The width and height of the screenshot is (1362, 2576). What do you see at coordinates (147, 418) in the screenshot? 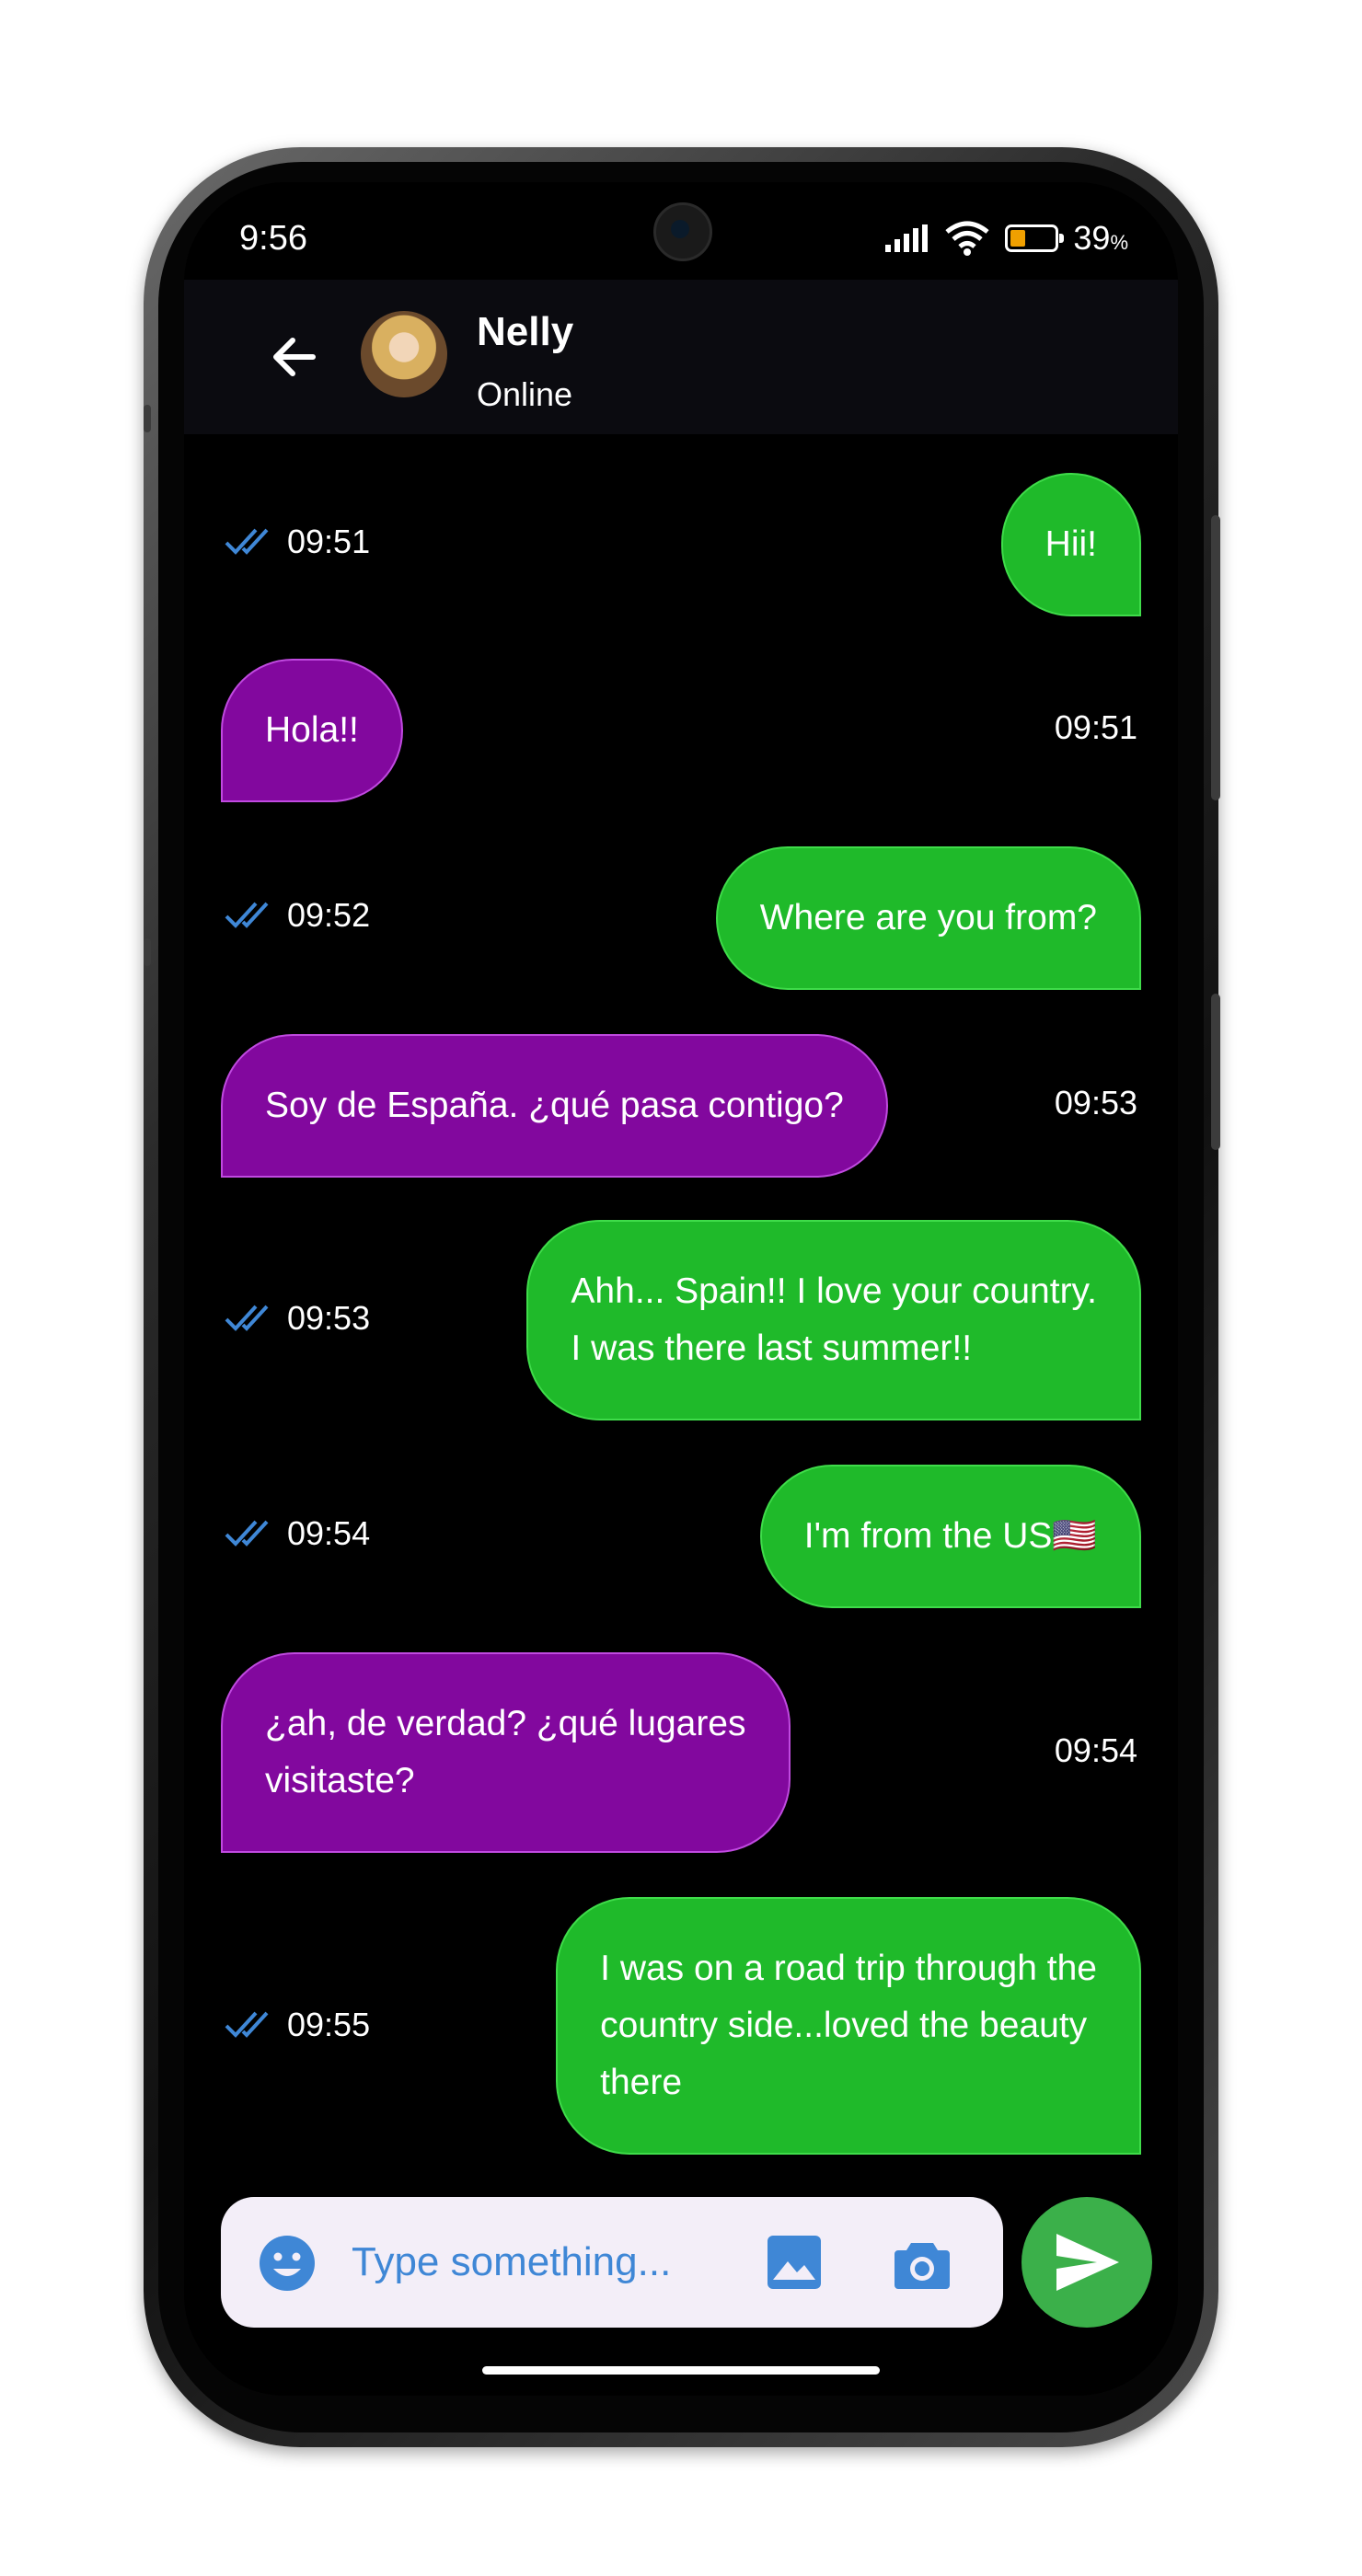
I see `left-side-button` at bounding box center [147, 418].